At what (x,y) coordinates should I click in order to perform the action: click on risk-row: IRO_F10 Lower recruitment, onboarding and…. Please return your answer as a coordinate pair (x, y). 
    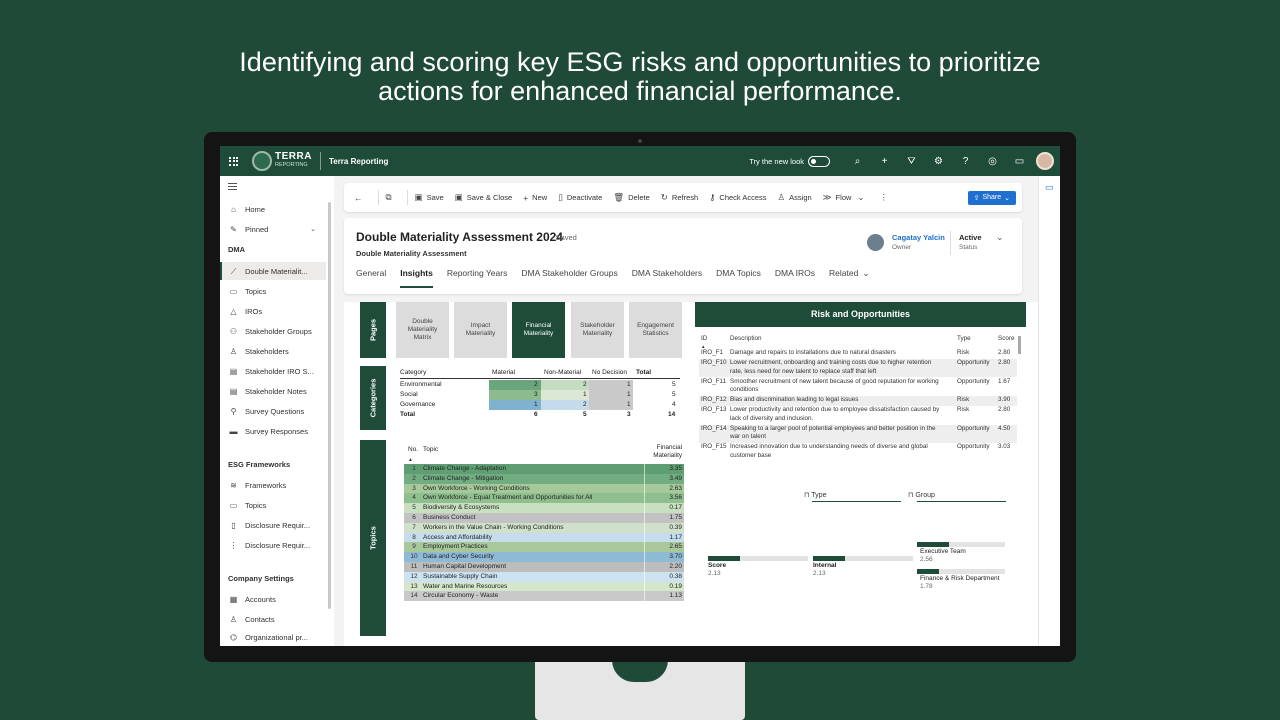
    Looking at the image, I should click on (858, 368).